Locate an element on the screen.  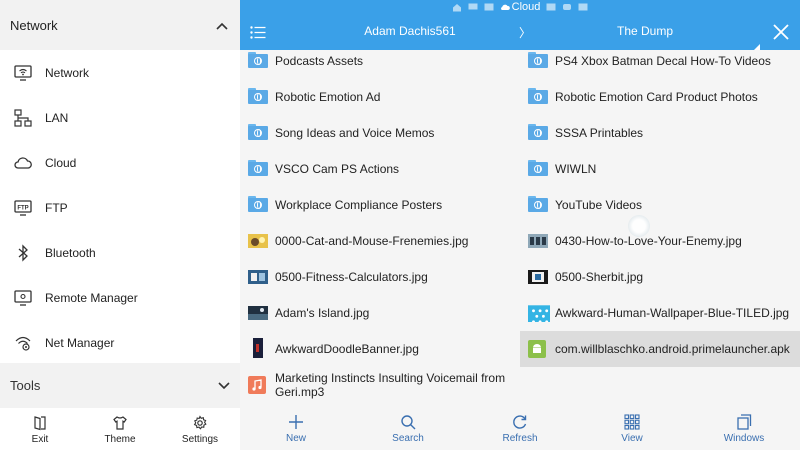
list-item: Song Ideas and Voice Memos is located at coordinates (380, 133).